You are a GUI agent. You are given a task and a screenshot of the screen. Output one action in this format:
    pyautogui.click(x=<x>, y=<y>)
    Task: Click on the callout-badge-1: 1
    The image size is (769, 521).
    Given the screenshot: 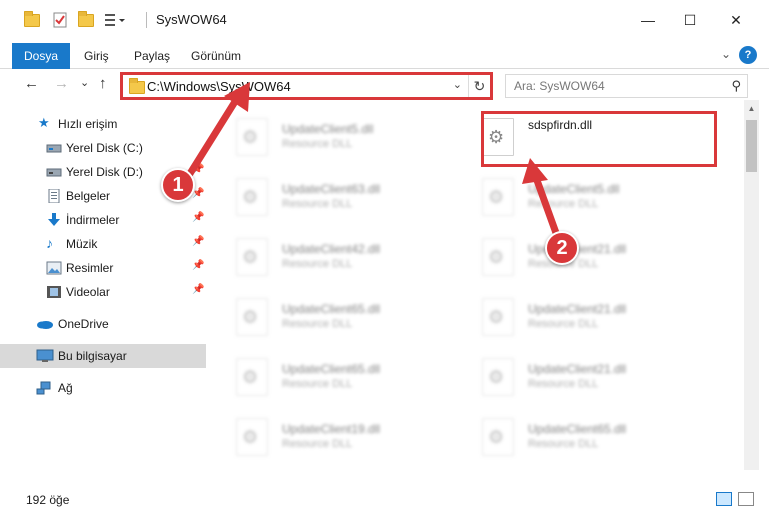 What is the action you would take?
    pyautogui.click(x=178, y=185)
    